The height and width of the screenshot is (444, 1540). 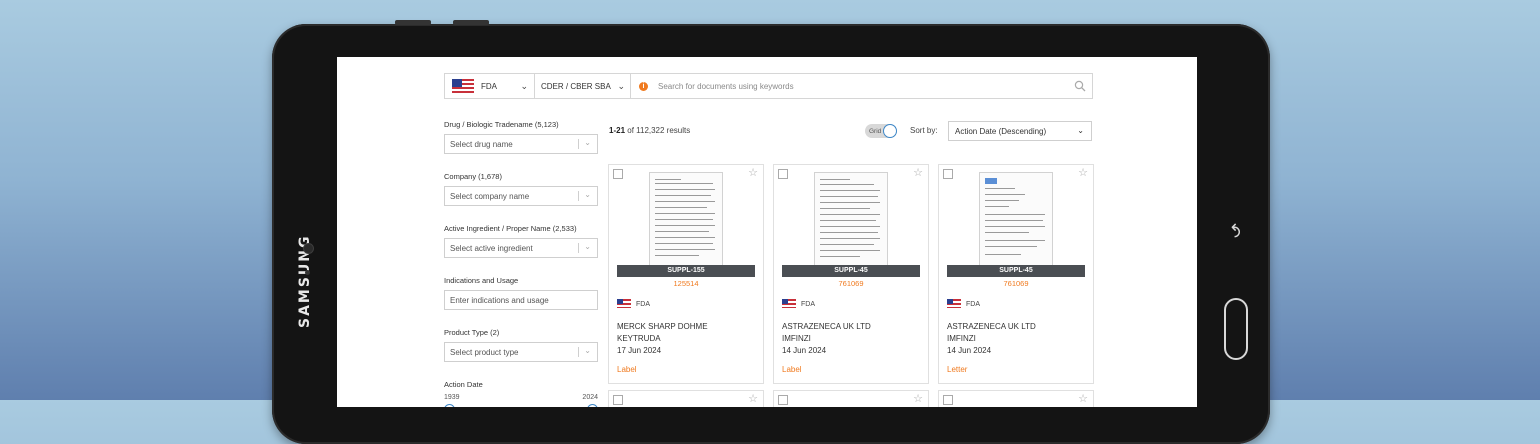 What do you see at coordinates (875, 131) in the screenshot?
I see `grid-label: Grid` at bounding box center [875, 131].